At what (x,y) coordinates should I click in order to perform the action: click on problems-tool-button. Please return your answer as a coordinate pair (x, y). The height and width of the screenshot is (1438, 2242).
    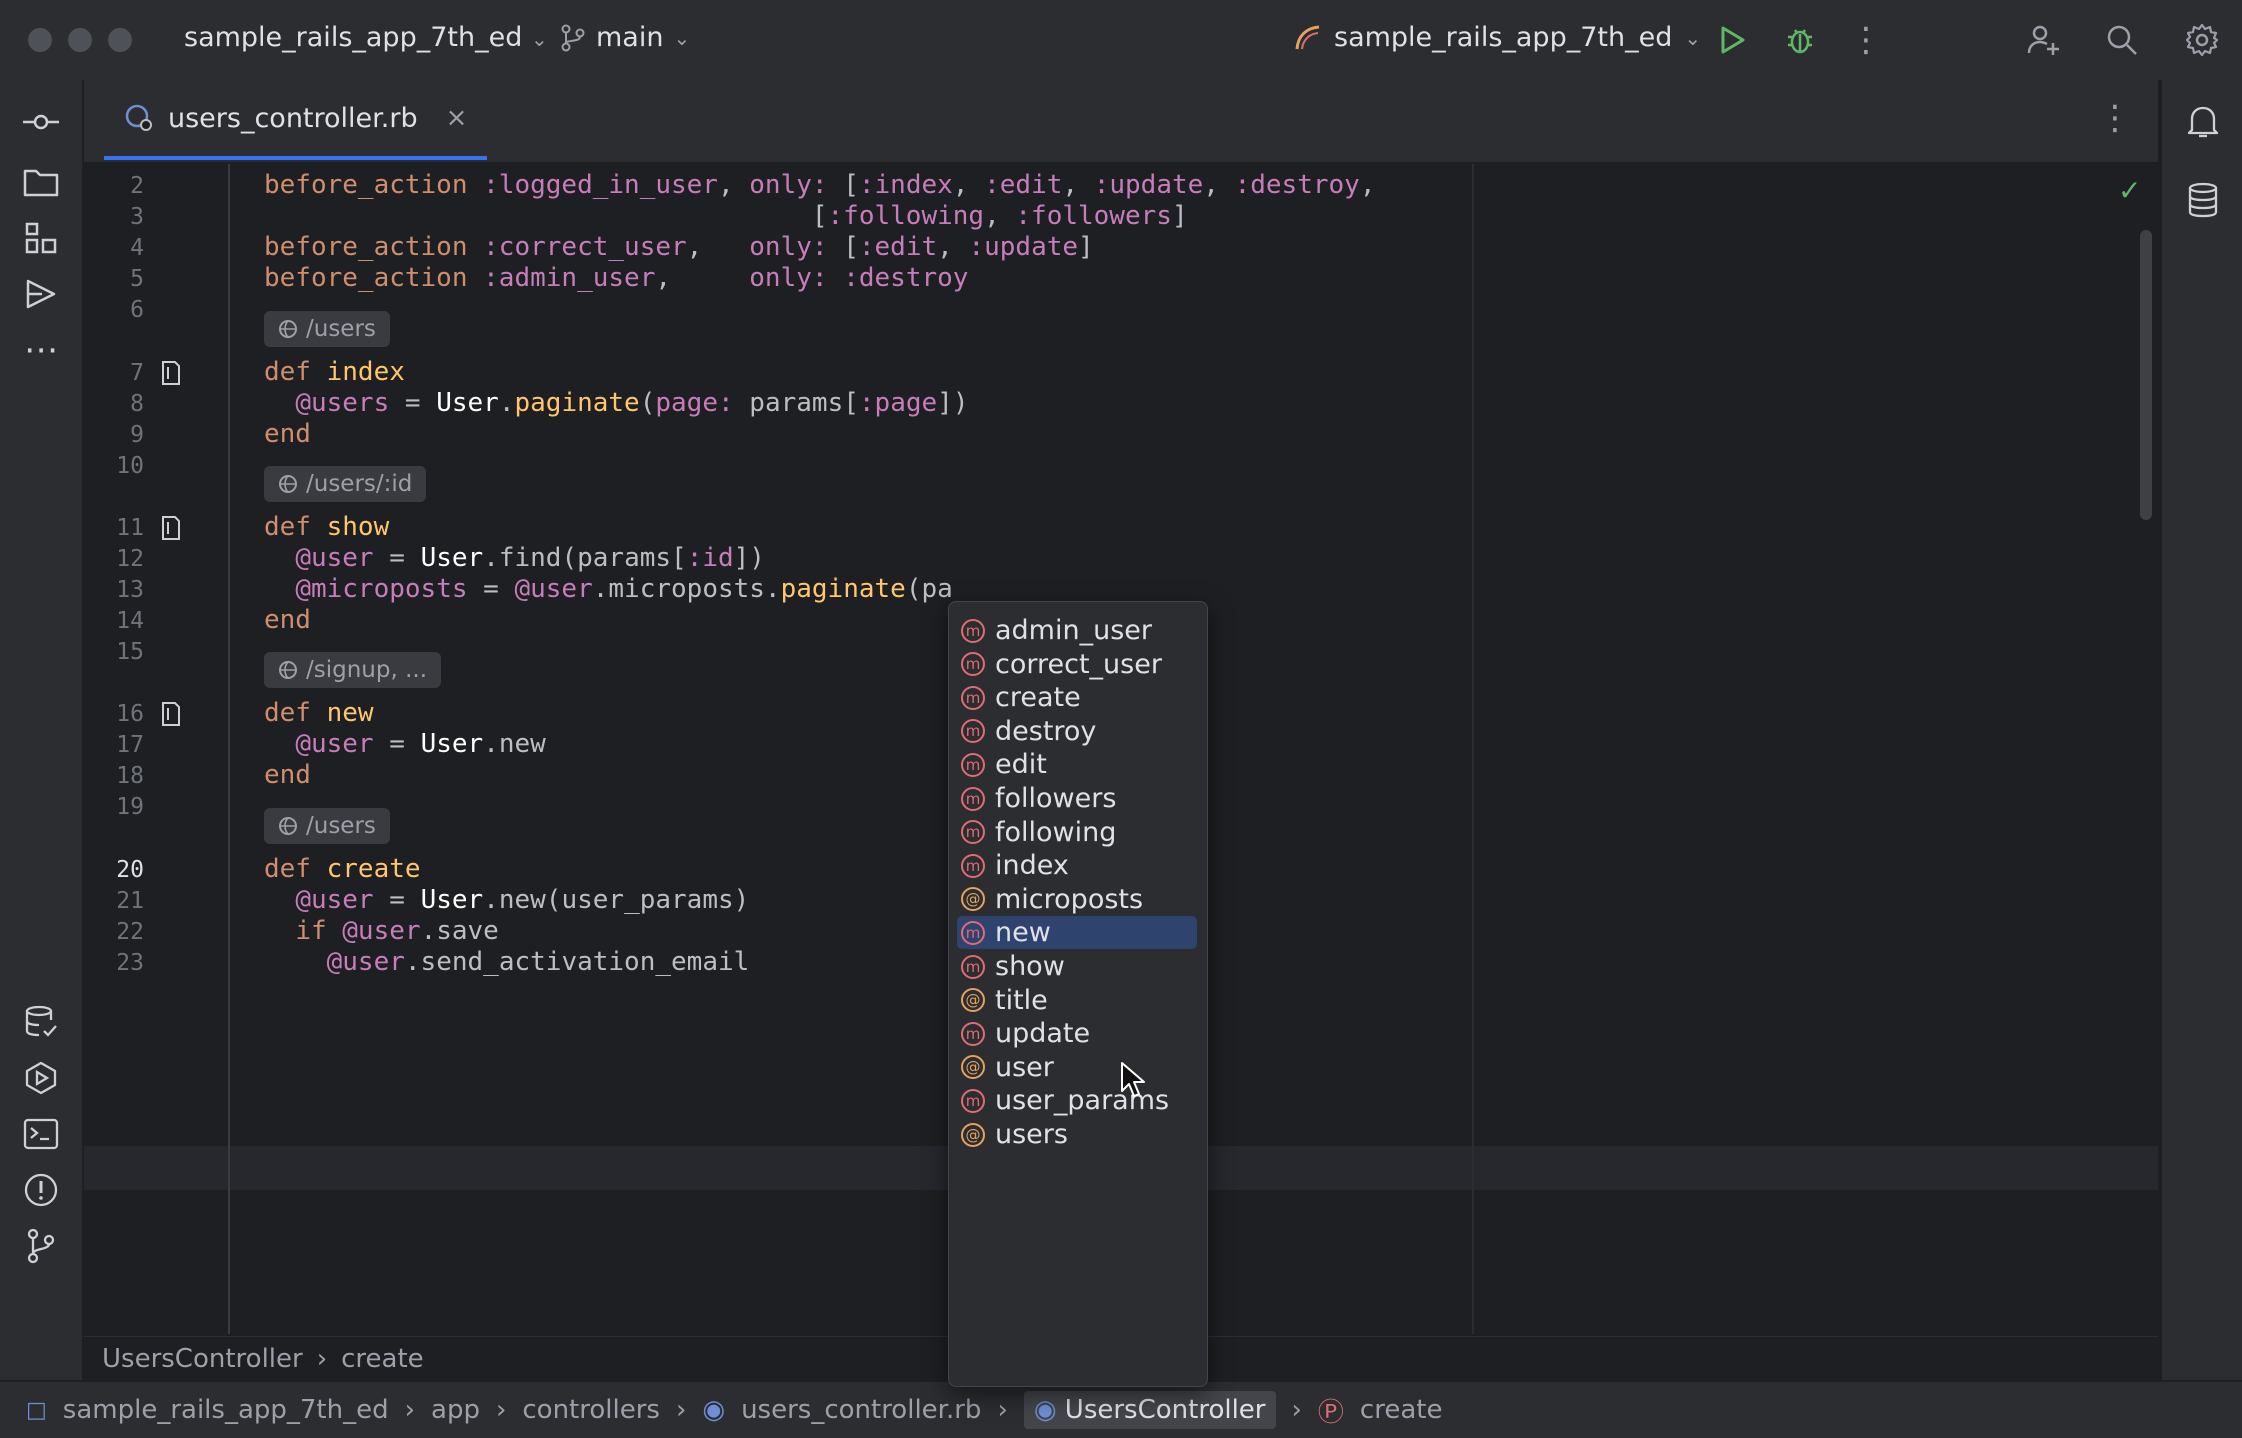
    Looking at the image, I should click on (41, 1190).